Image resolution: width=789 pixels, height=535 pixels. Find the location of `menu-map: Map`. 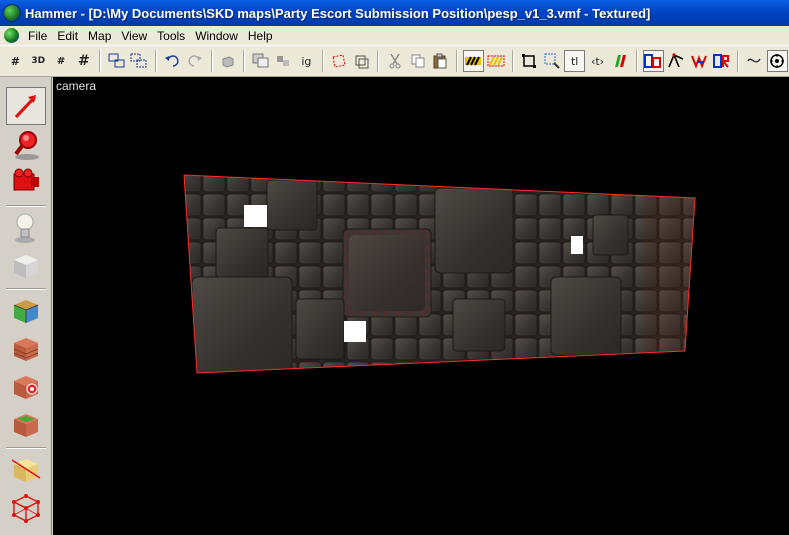

menu-map: Map is located at coordinates (99, 36).